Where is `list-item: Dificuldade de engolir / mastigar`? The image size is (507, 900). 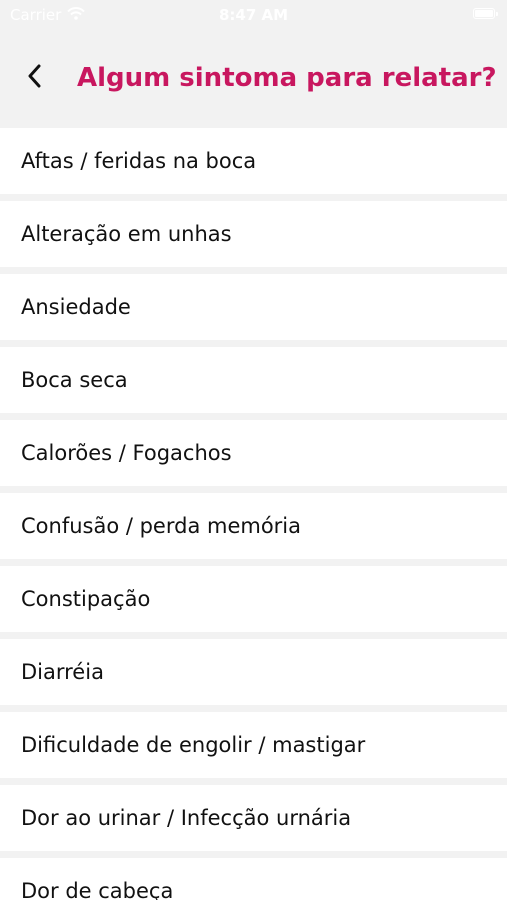
list-item: Dificuldade de engolir / mastigar is located at coordinates (253, 745).